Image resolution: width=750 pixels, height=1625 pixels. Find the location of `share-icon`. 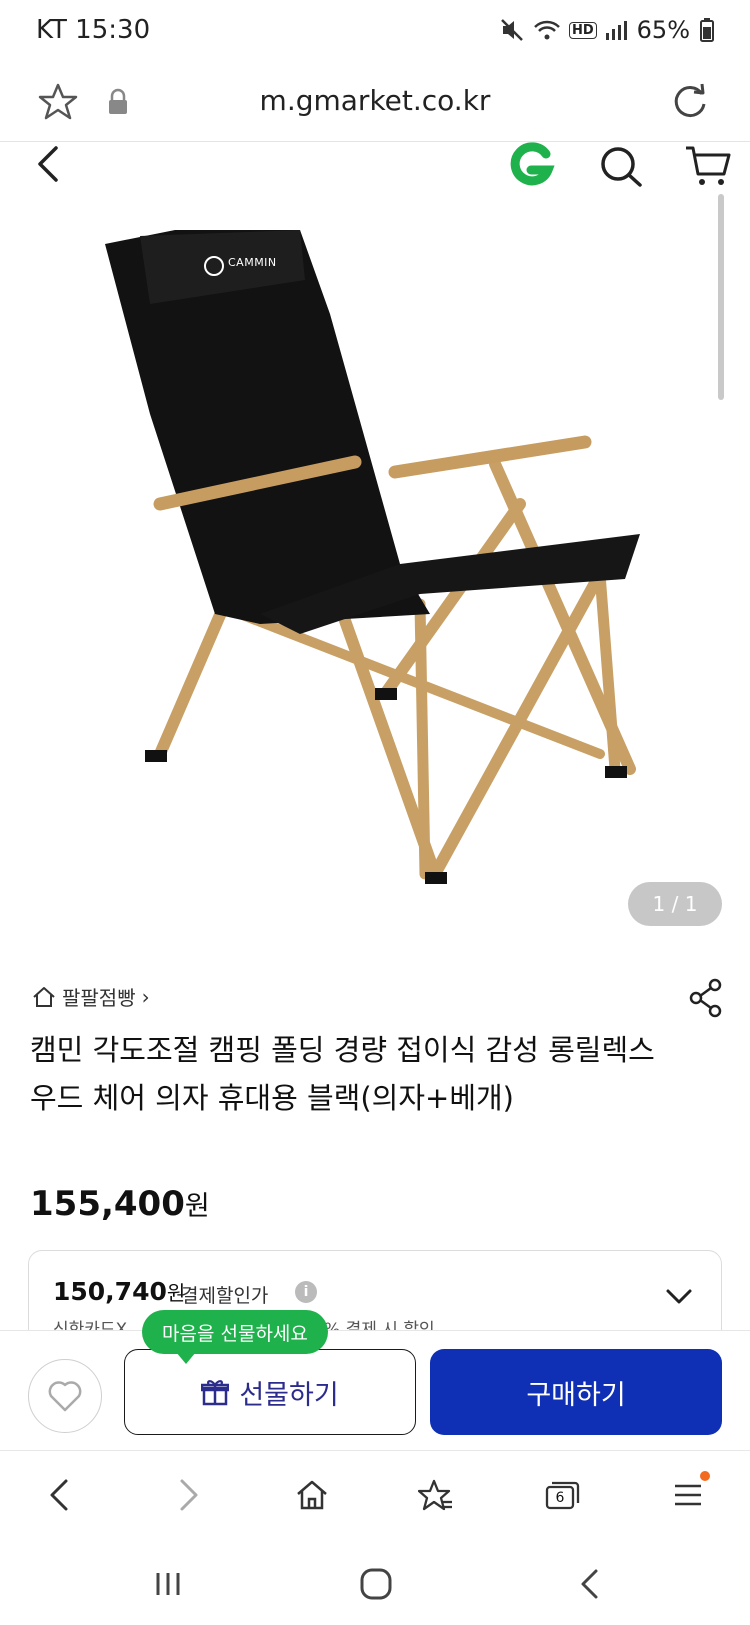

share-icon is located at coordinates (706, 998).